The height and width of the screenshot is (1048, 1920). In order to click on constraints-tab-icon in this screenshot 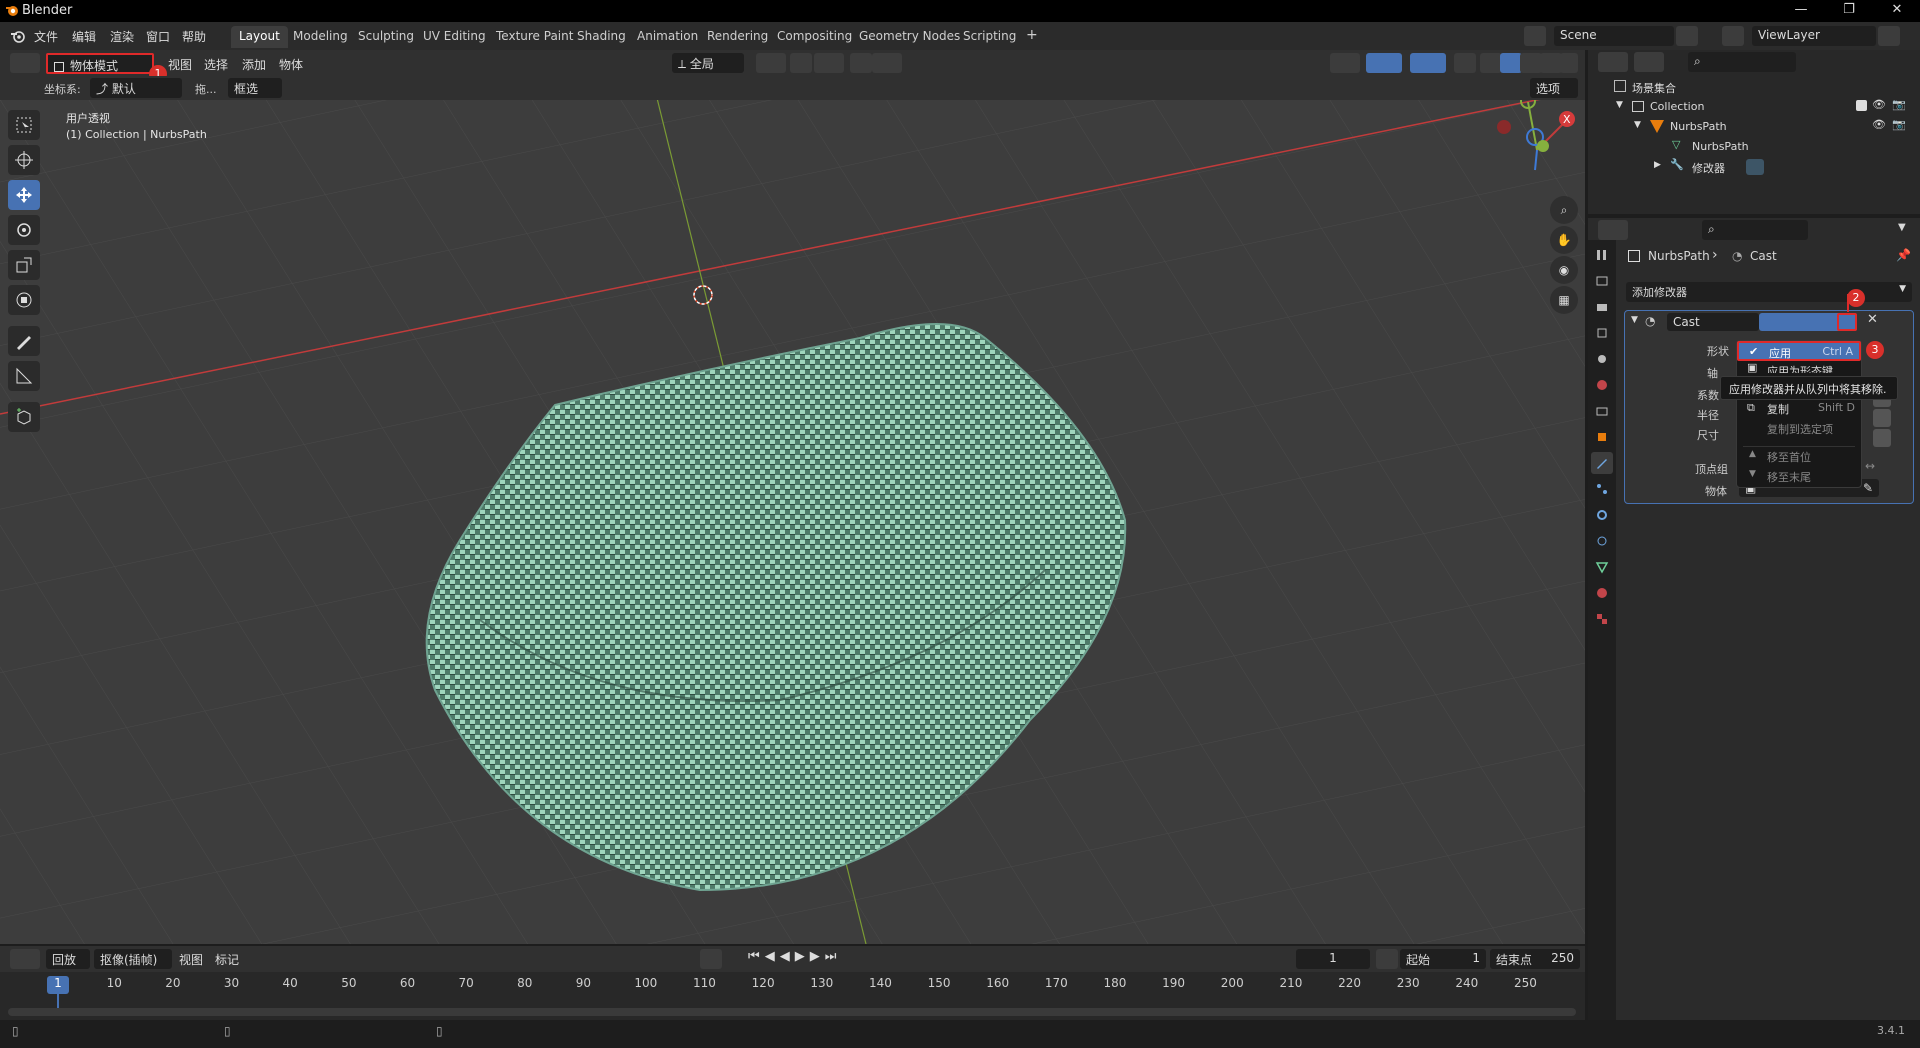, I will do `click(1602, 541)`.